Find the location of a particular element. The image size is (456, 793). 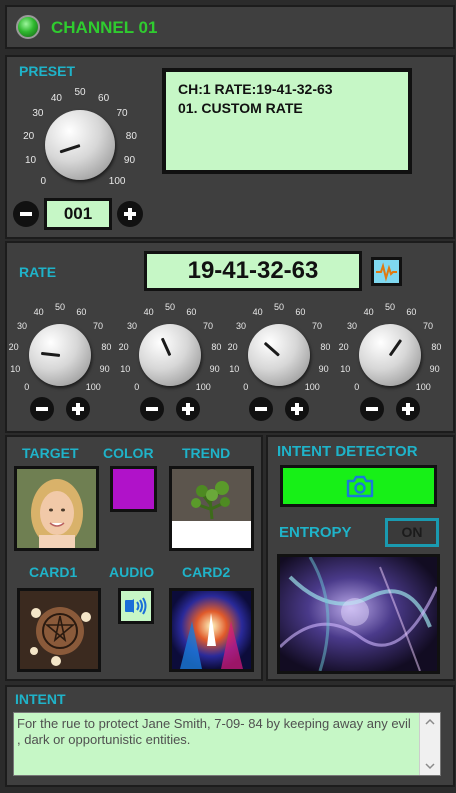

rate-4-scale-100: 100 is located at coordinates (423, 387).